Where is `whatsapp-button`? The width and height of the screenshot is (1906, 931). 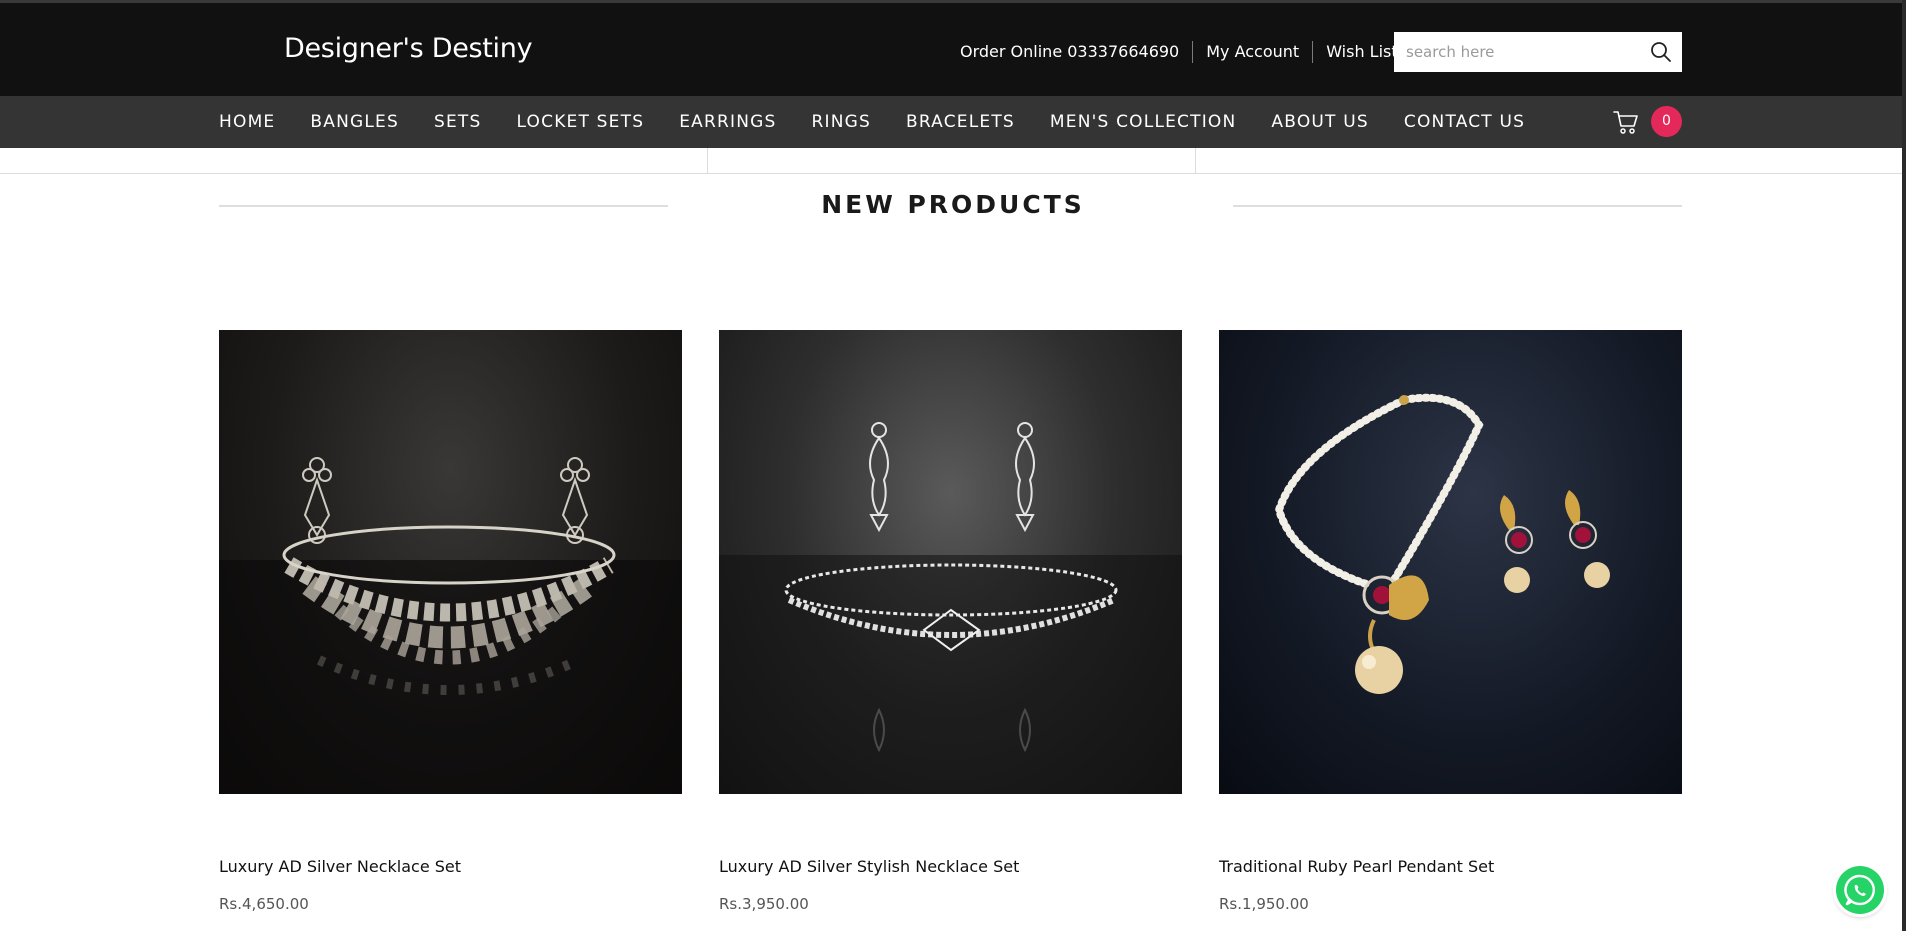
whatsapp-button is located at coordinates (1860, 890).